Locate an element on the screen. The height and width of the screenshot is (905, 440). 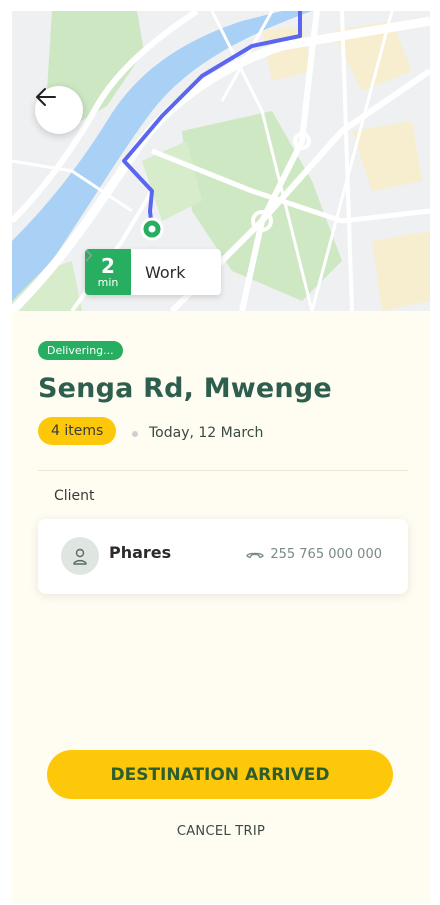
items-badge: 4 items is located at coordinates (77, 431).